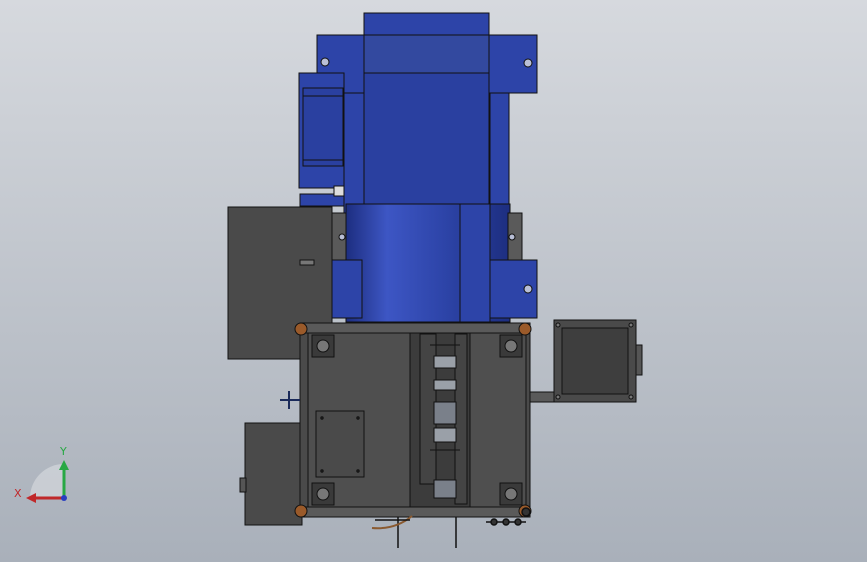 This screenshot has height=562, width=867. What do you see at coordinates (63, 451) in the screenshot?
I see `axis-y-label: Y` at bounding box center [63, 451].